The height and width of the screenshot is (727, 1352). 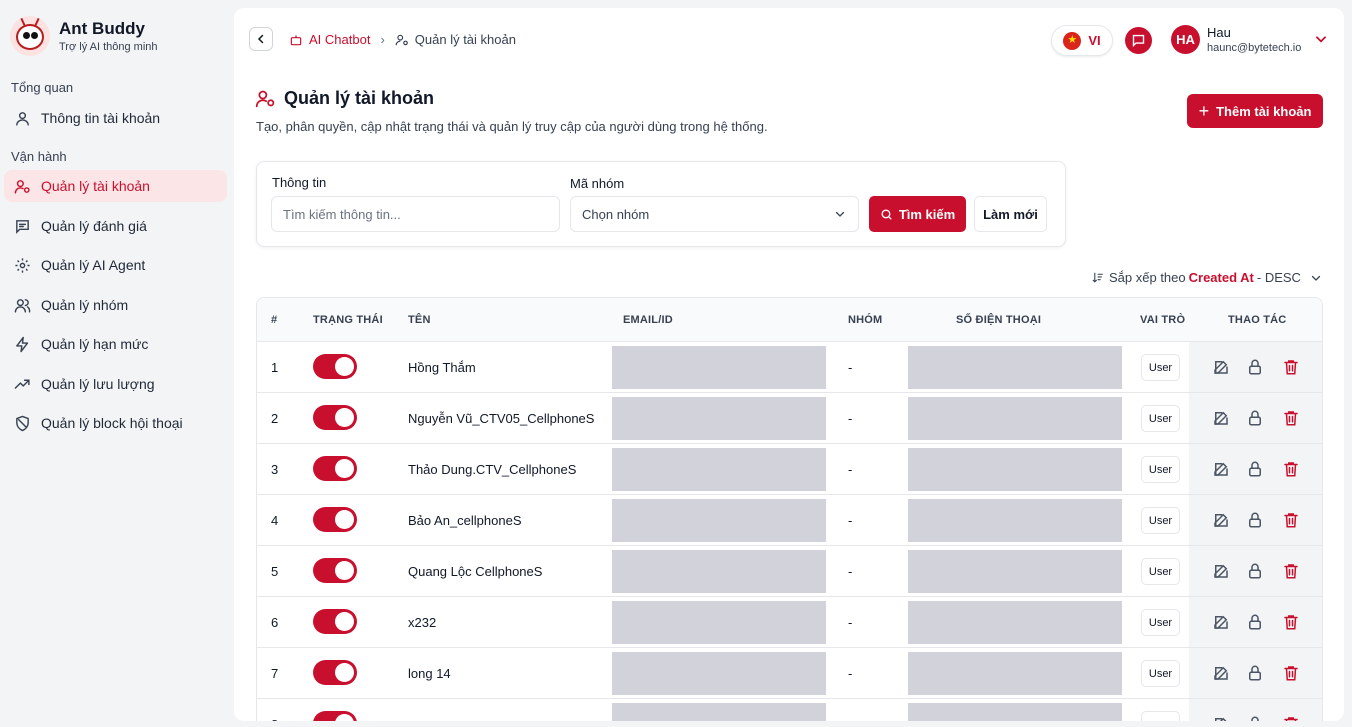 What do you see at coordinates (275, 622) in the screenshot?
I see `row-index: 6` at bounding box center [275, 622].